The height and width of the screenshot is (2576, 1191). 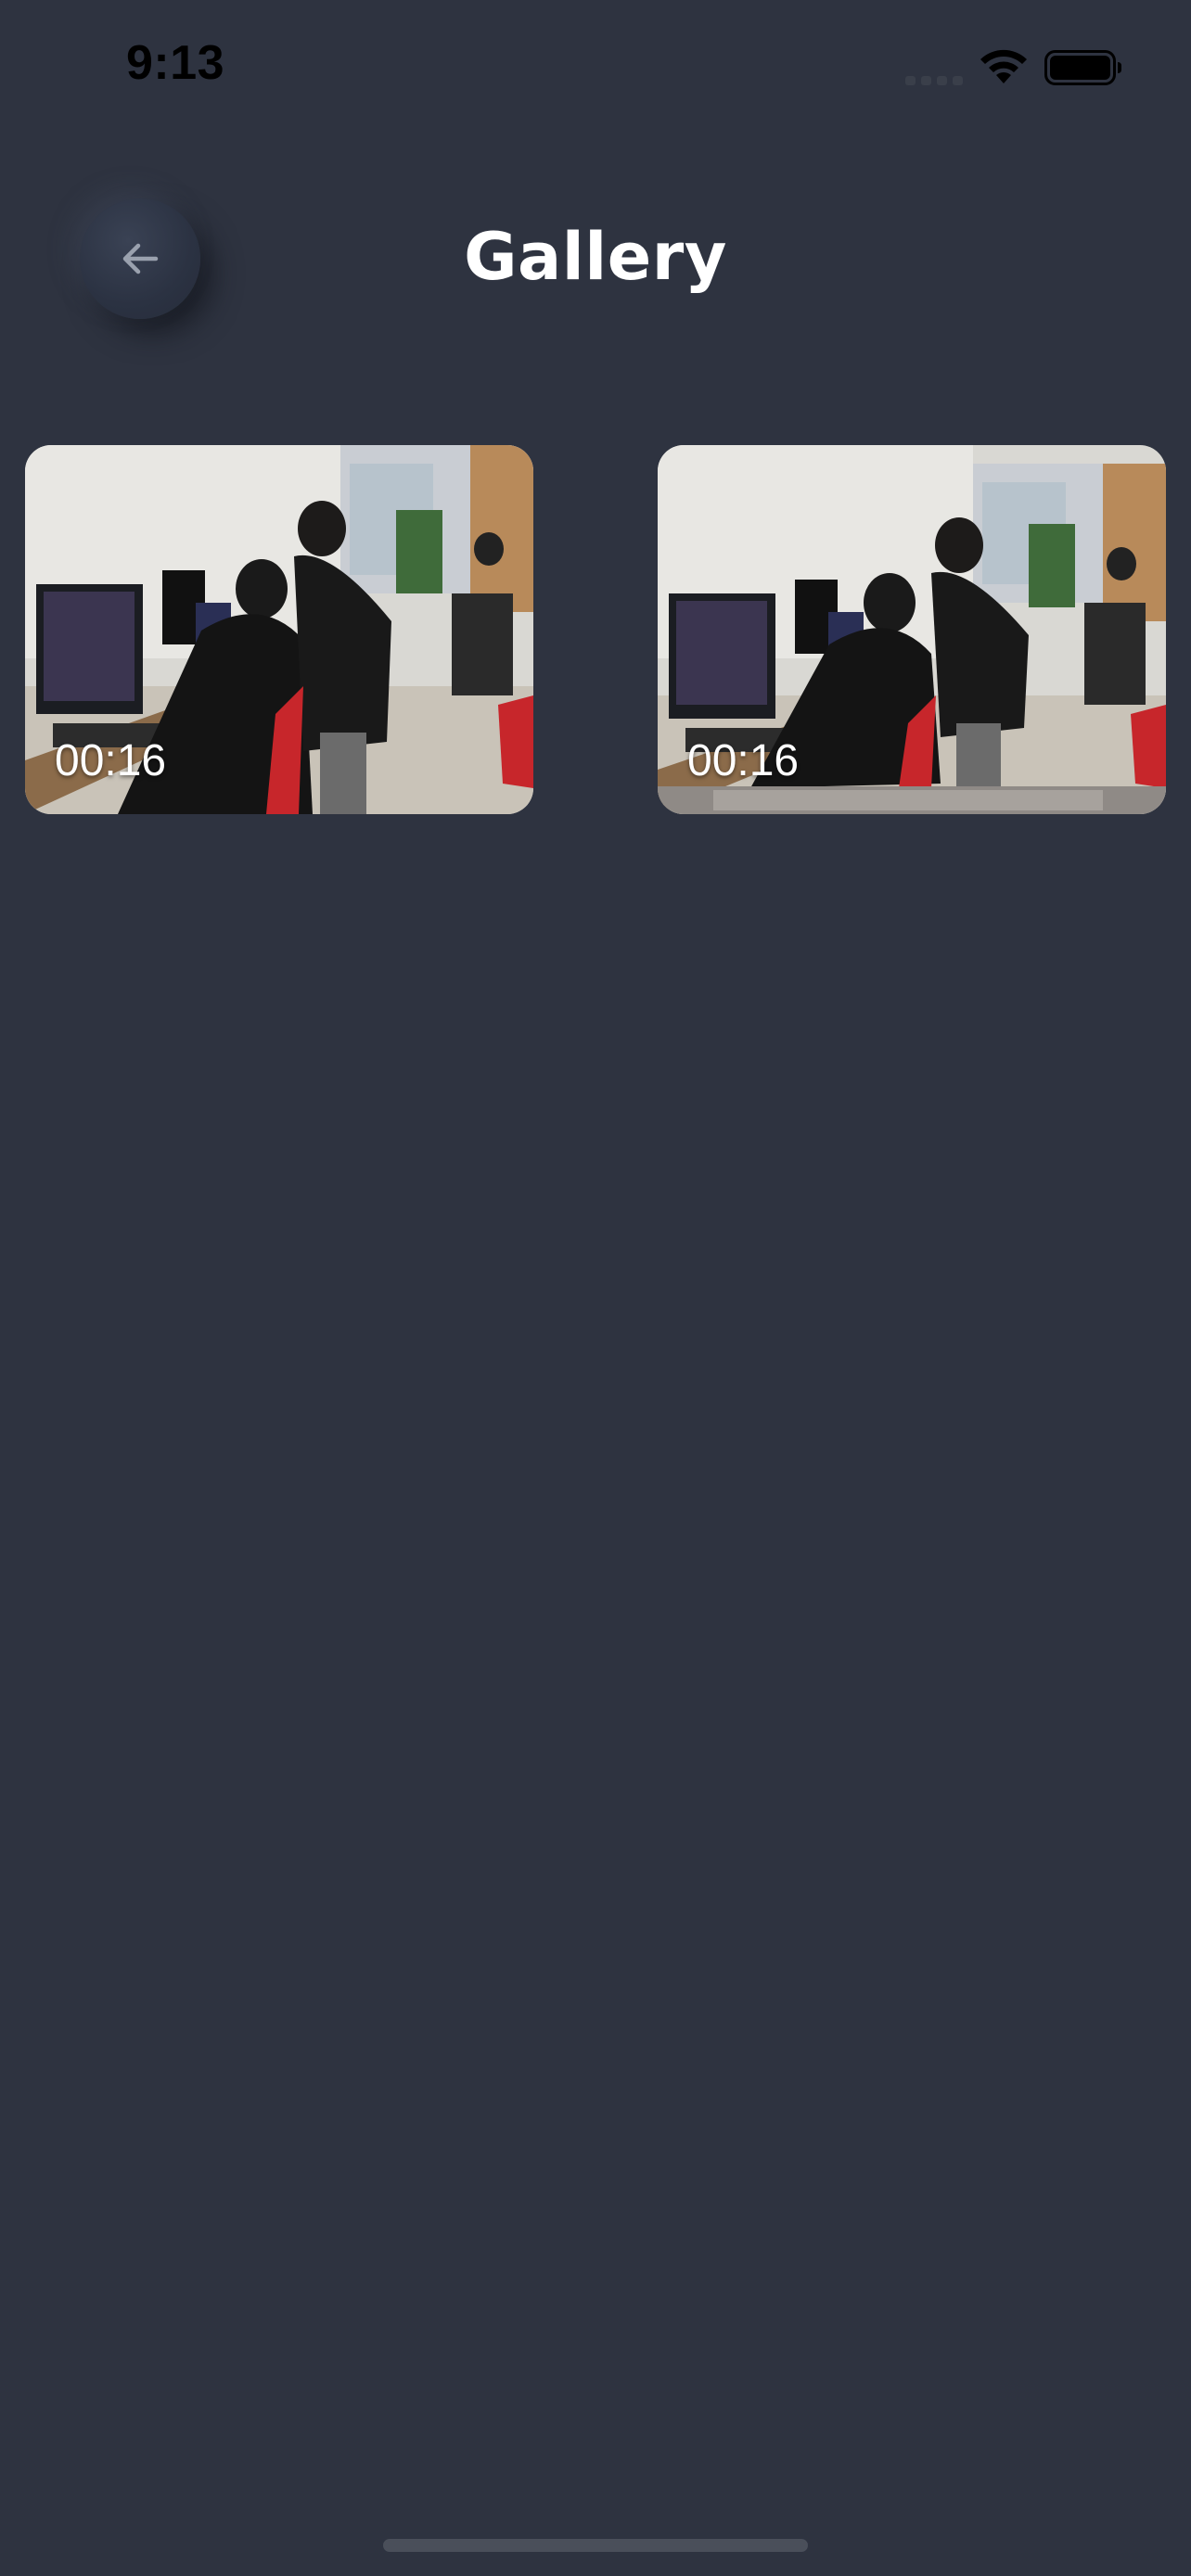 I want to click on status-time: 9:13, so click(x=175, y=63).